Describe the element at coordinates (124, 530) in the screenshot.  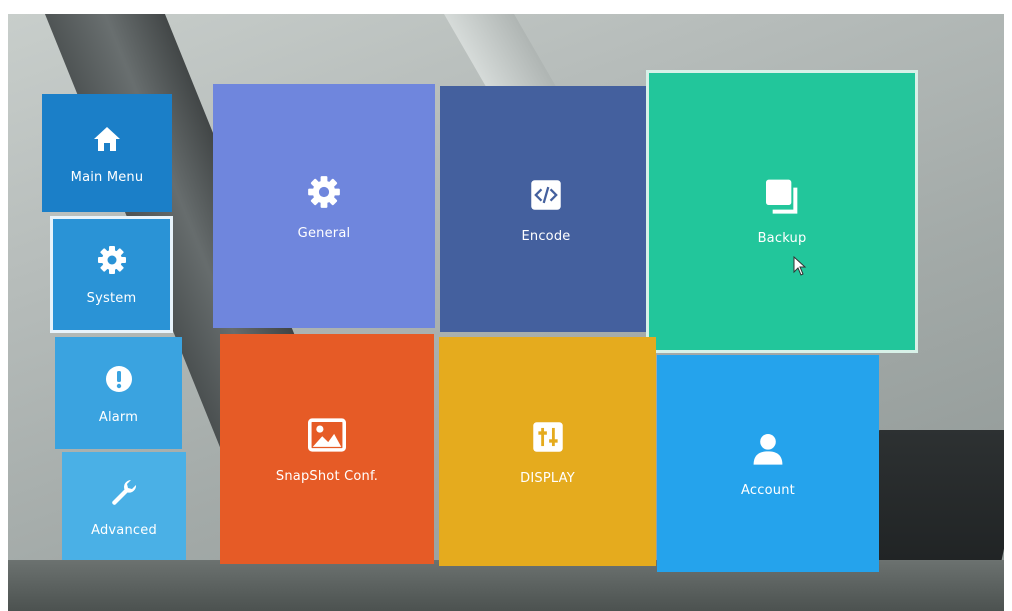
I see `sidebar-item-label: Advanced` at that location.